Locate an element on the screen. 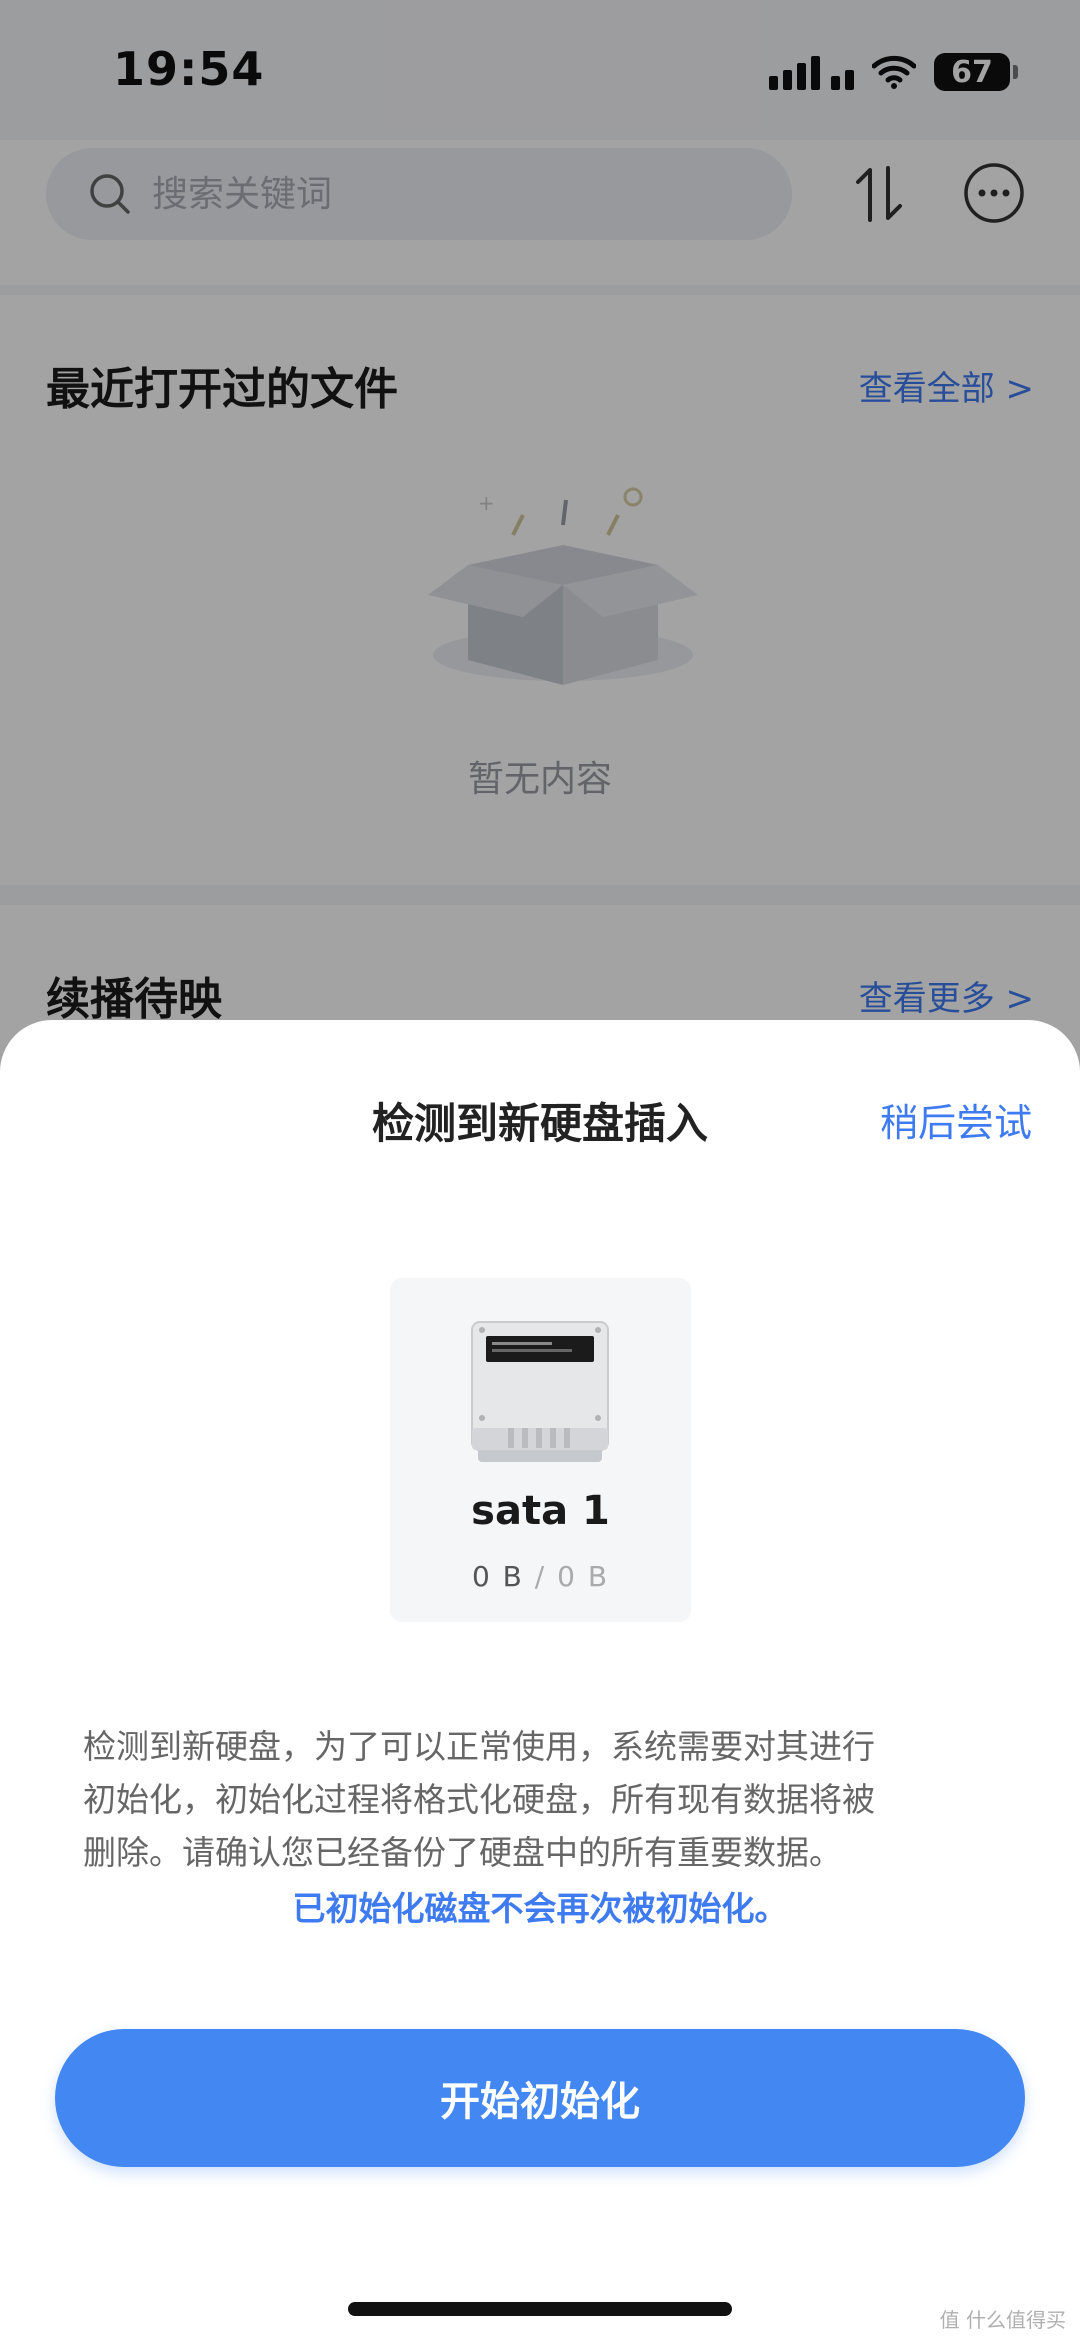  watermark-text: 值 什么值得买 is located at coordinates (1002, 2320).